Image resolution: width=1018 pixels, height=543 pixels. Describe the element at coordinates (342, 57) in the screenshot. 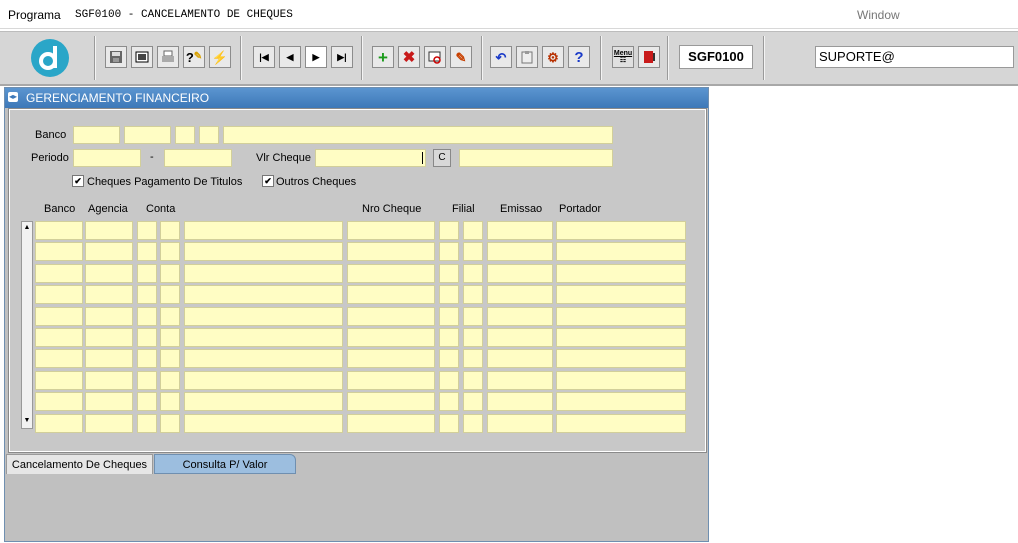

I see `last-record-icon: ▶|` at that location.